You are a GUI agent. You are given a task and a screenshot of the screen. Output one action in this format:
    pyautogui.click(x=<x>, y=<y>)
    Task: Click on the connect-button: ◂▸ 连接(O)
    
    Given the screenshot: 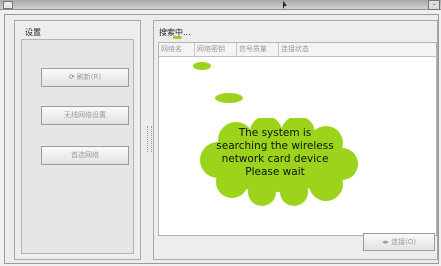 What is the action you would take?
    pyautogui.click(x=399, y=242)
    